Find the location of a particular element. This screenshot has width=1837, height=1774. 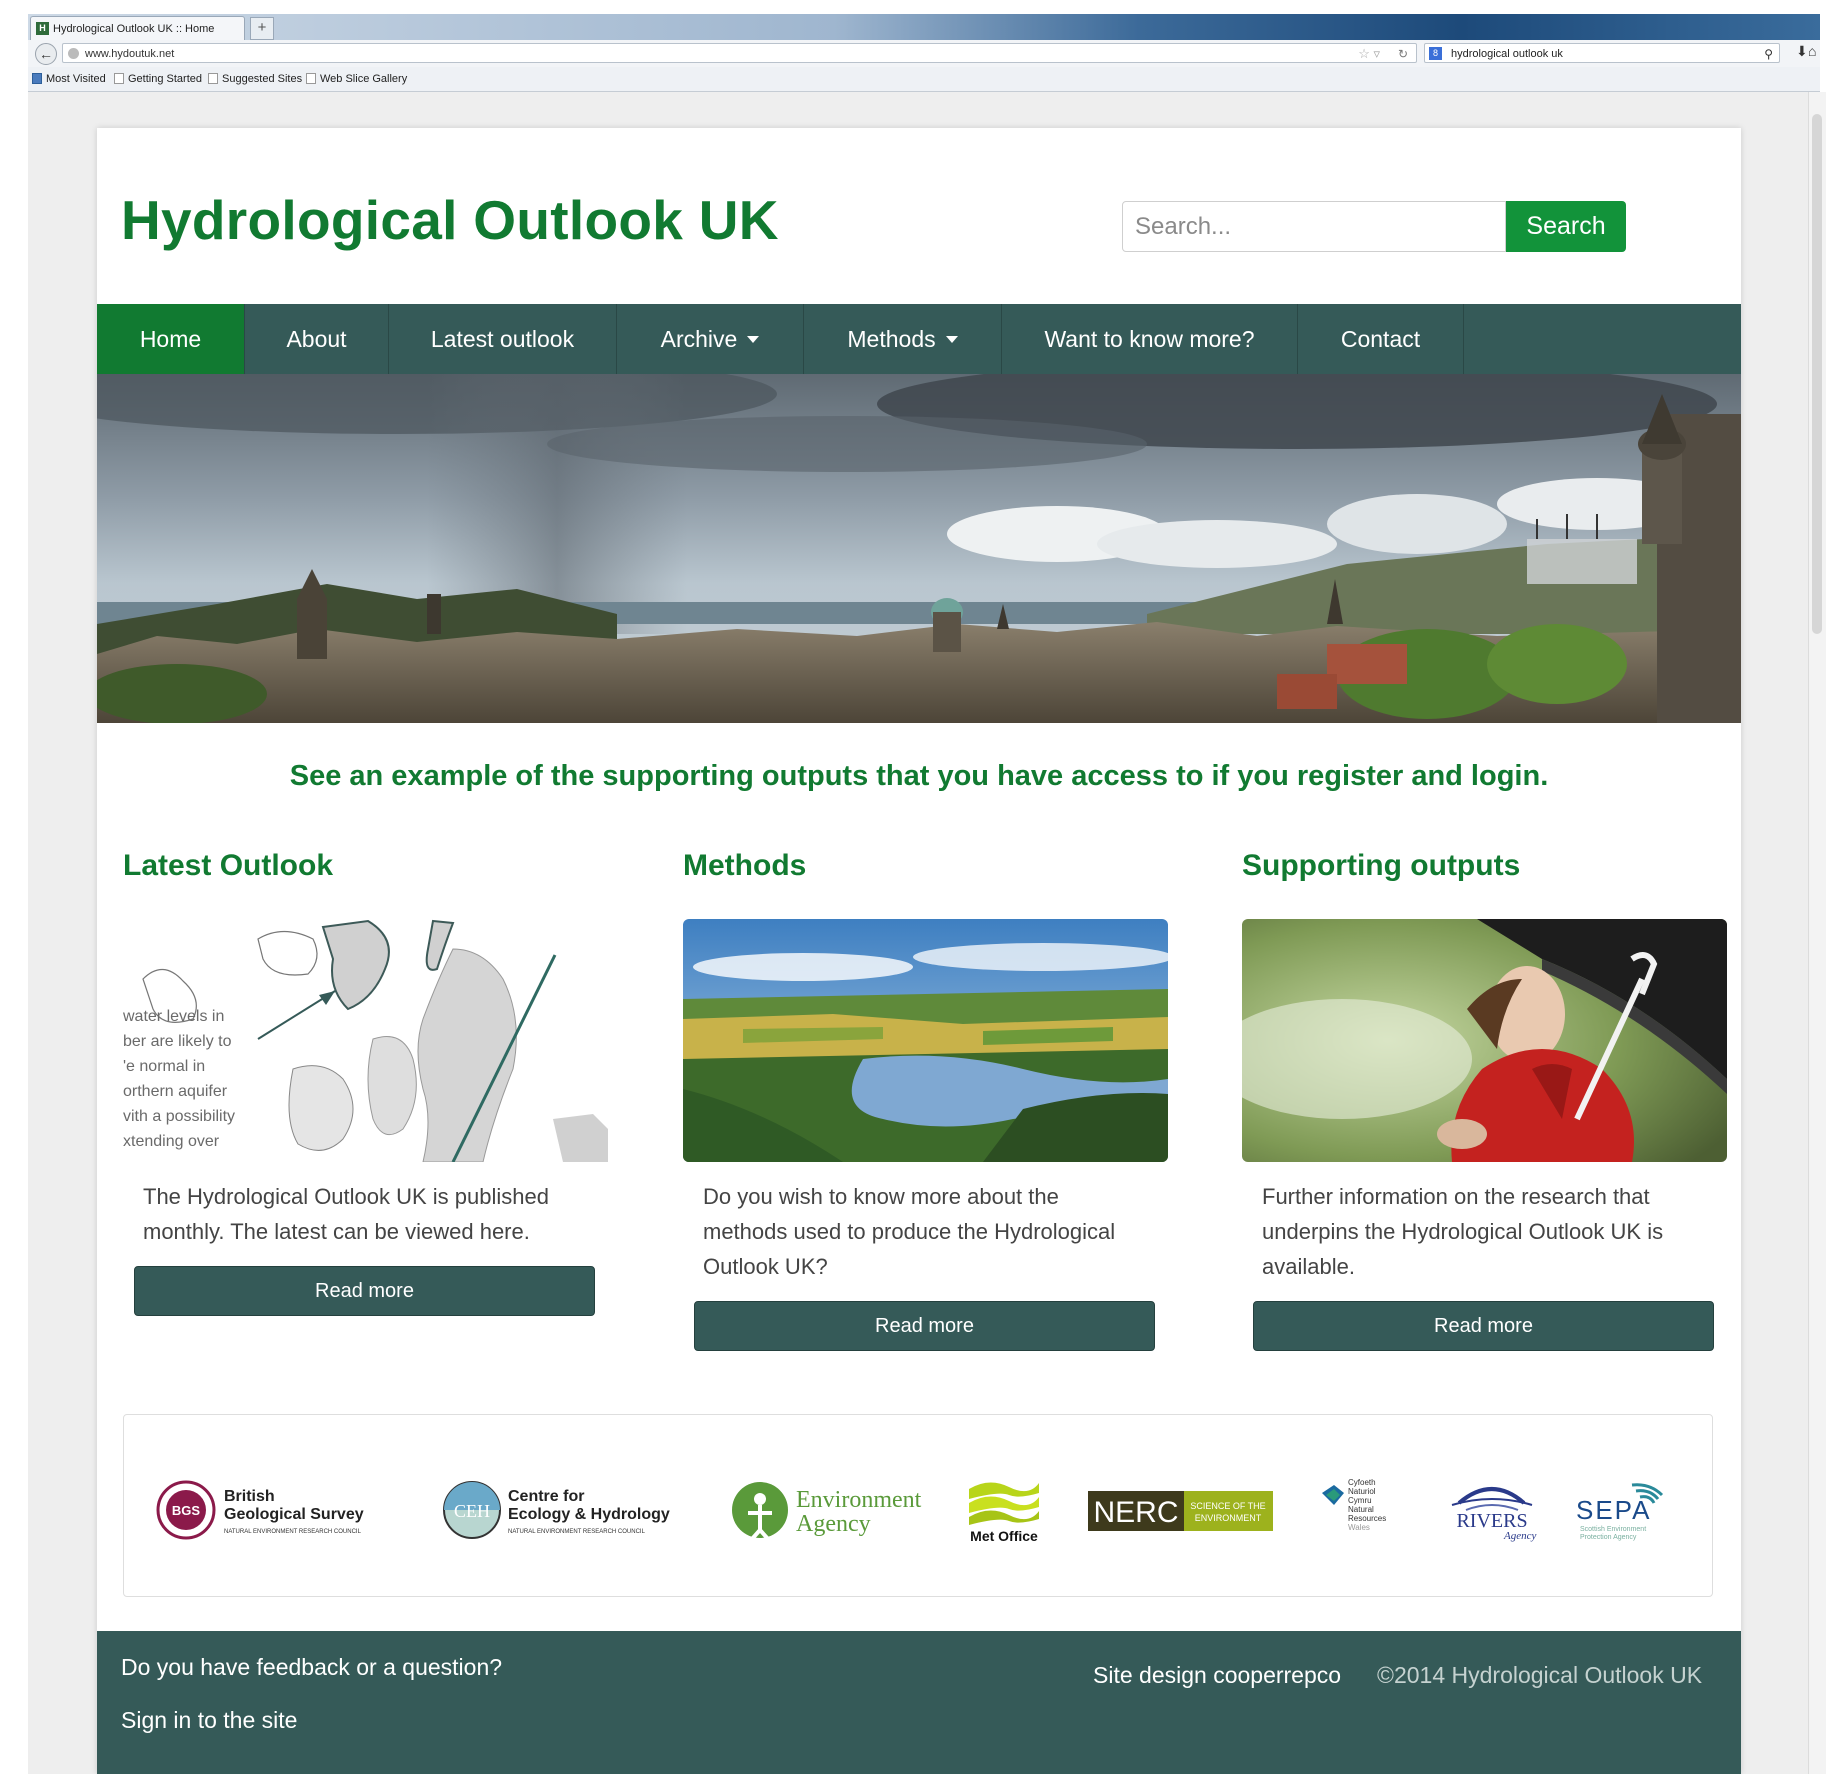

svg-text: Protection Agency is located at coordinates (1608, 1537).